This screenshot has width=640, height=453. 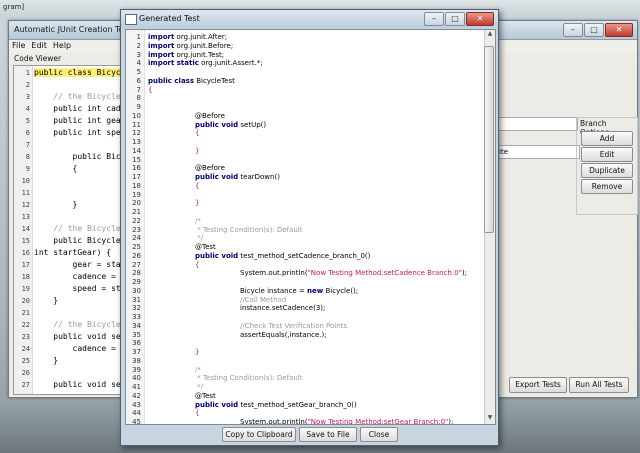 I want to click on scrollbar-thumb, so click(x=489, y=139).